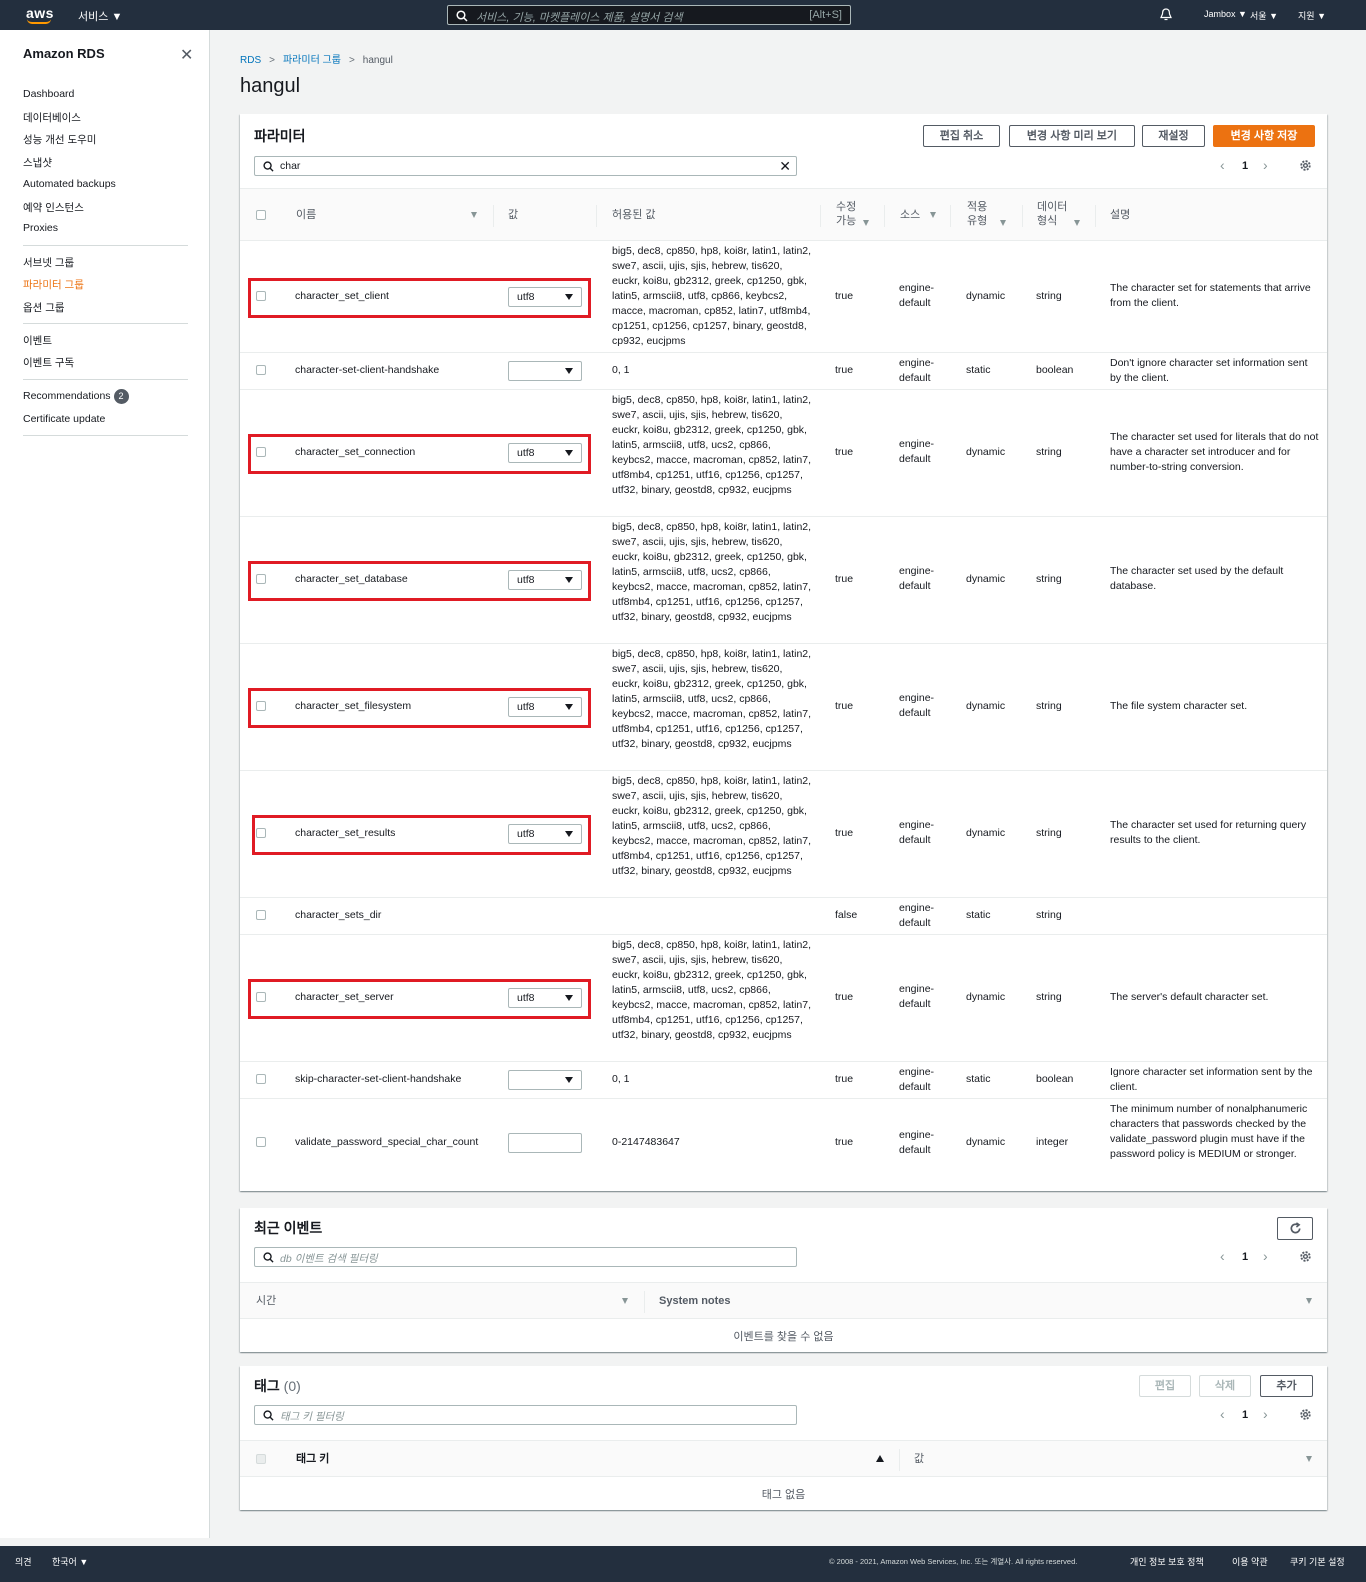 This screenshot has height=1582, width=1366. What do you see at coordinates (978, 214) in the screenshot?
I see `column-header-apply-type: 적용 유형` at bounding box center [978, 214].